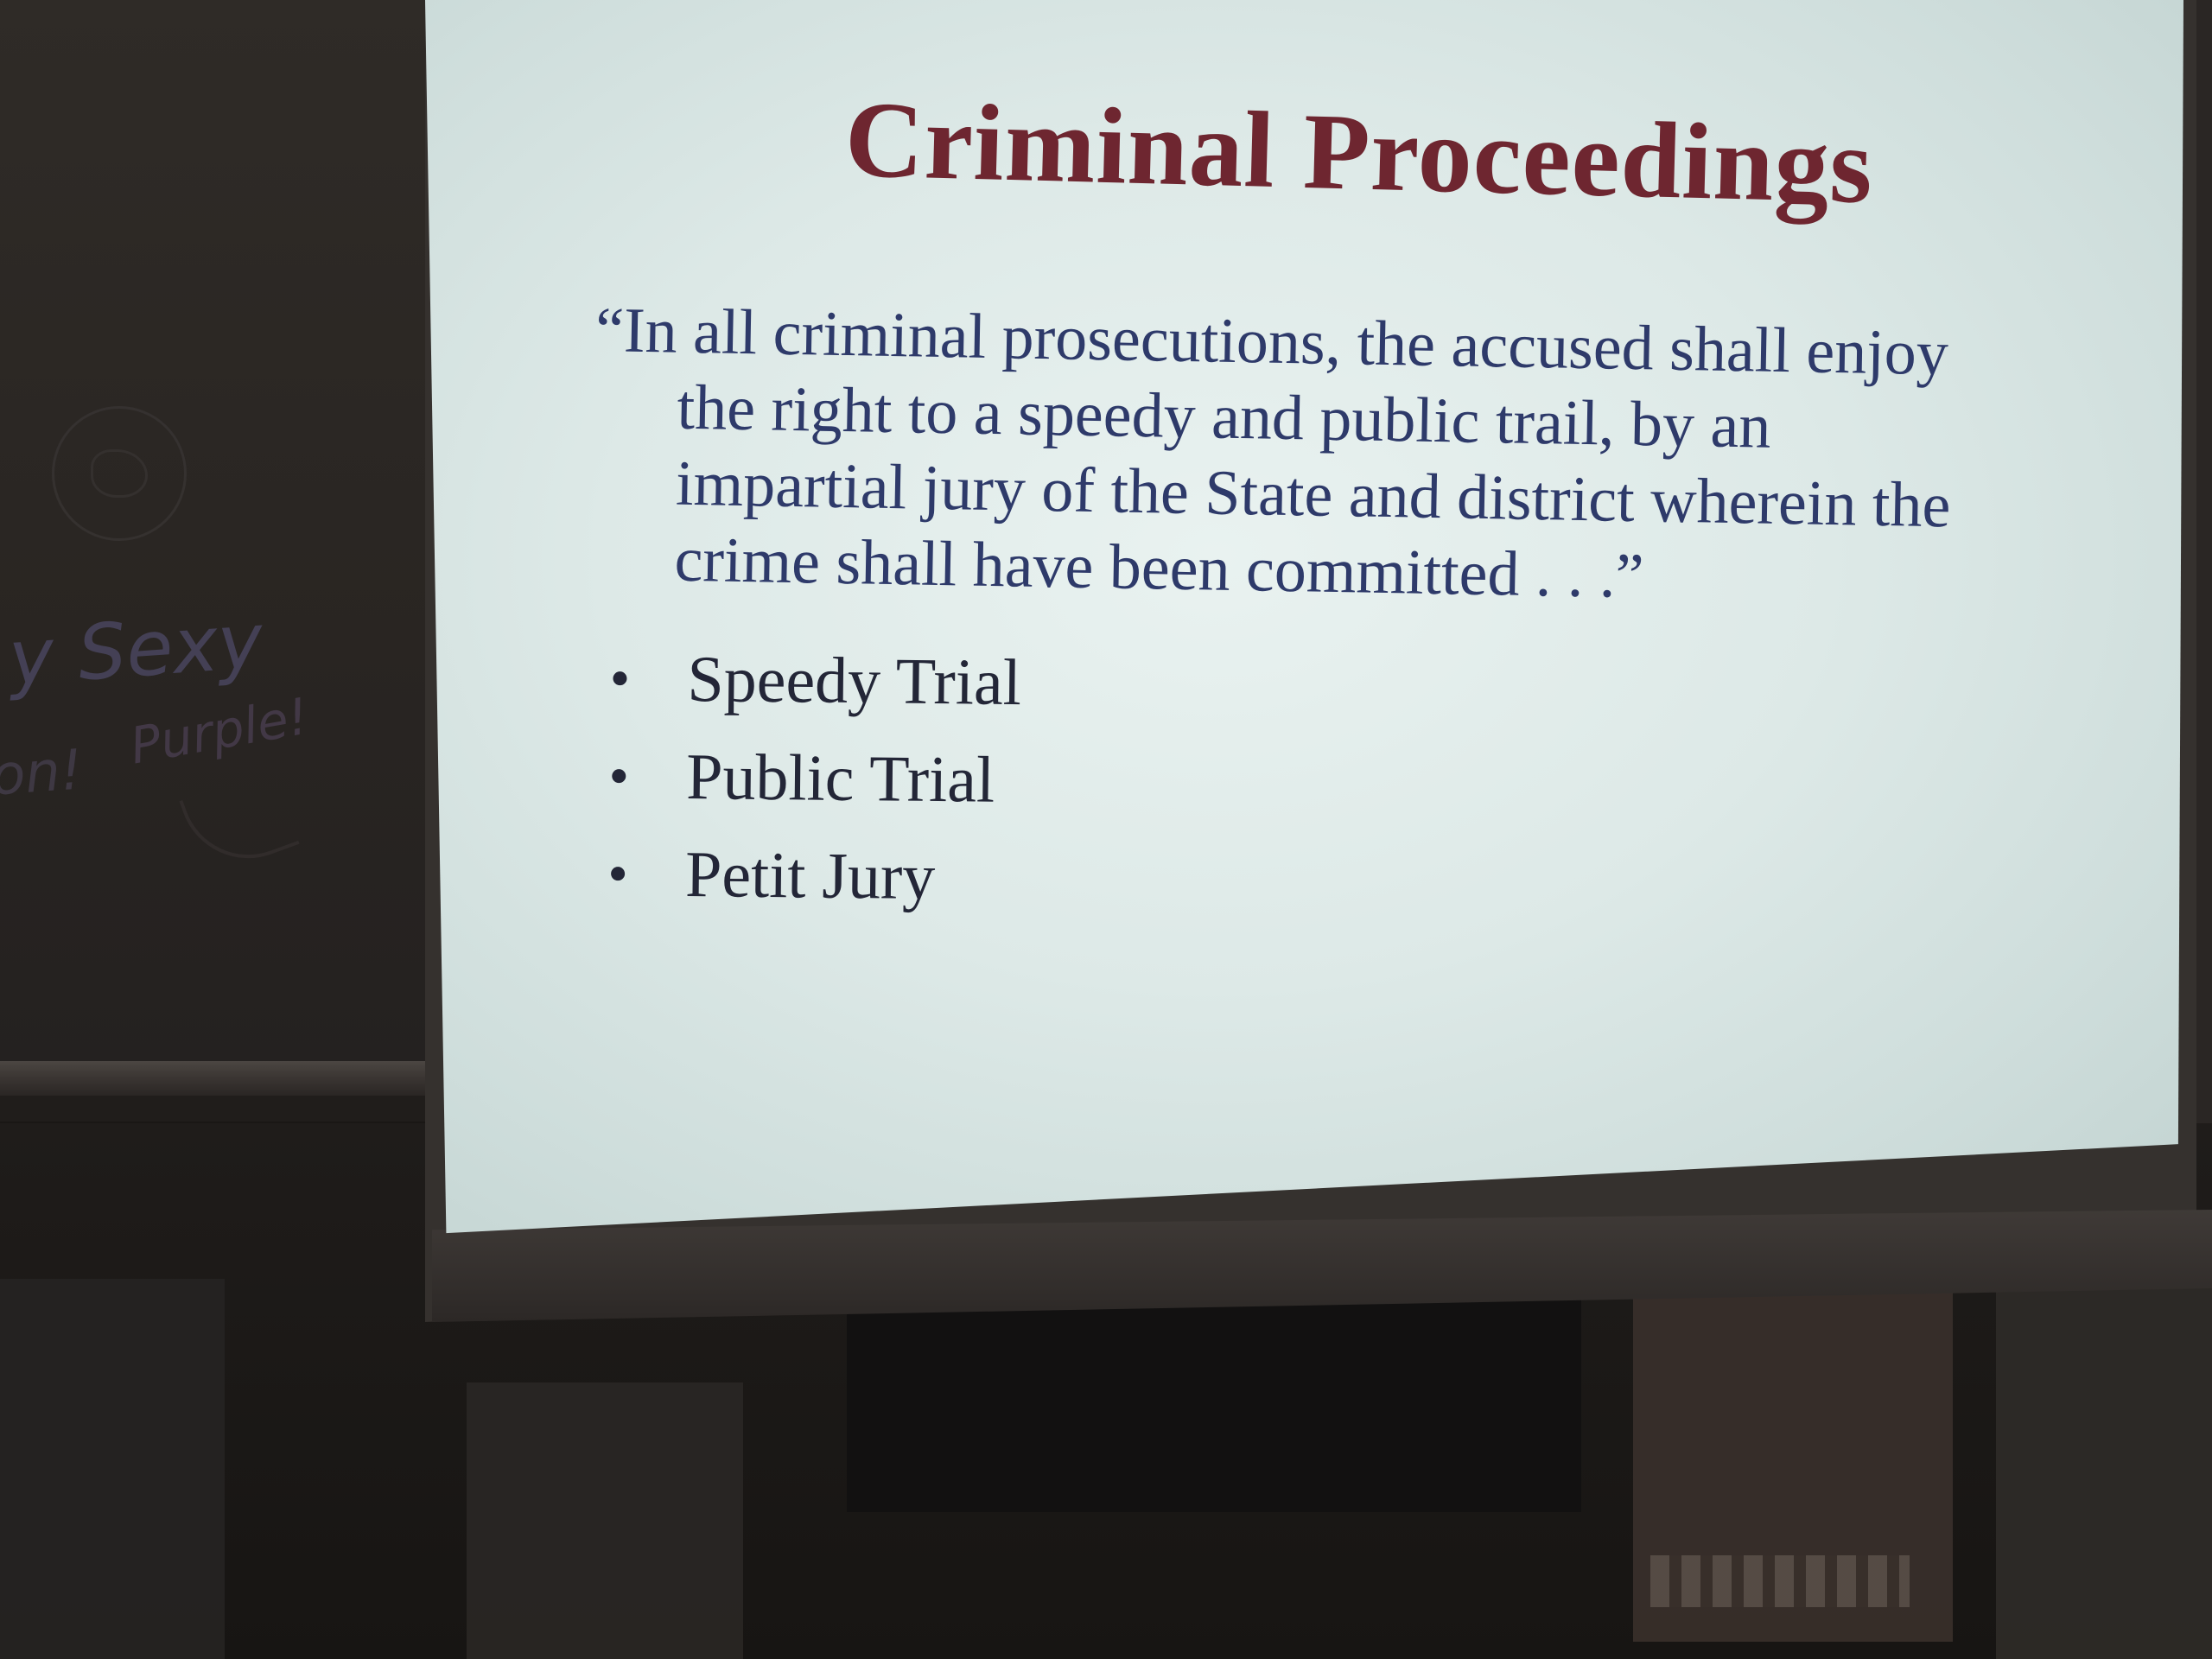 The width and height of the screenshot is (2212, 1659). Describe the element at coordinates (42, 773) in the screenshot. I see `whiteboard-scribble: on!` at that location.